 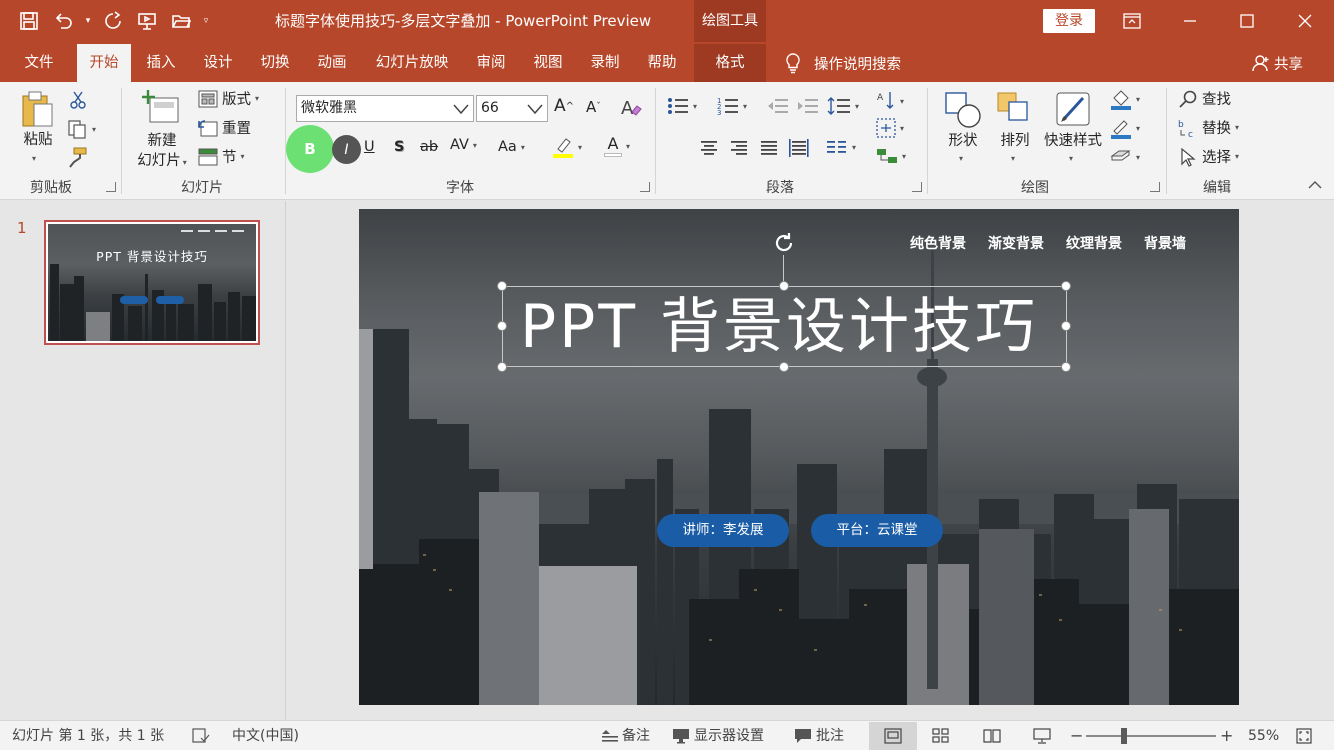 I want to click on slide-thumbnail: PPT 背景设计技巧, so click(x=152, y=282).